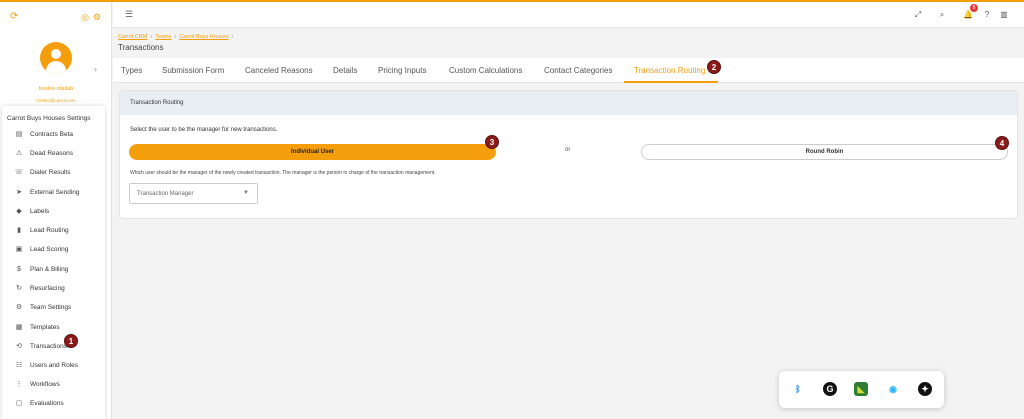  I want to click on help-icon: ?, so click(987, 15).